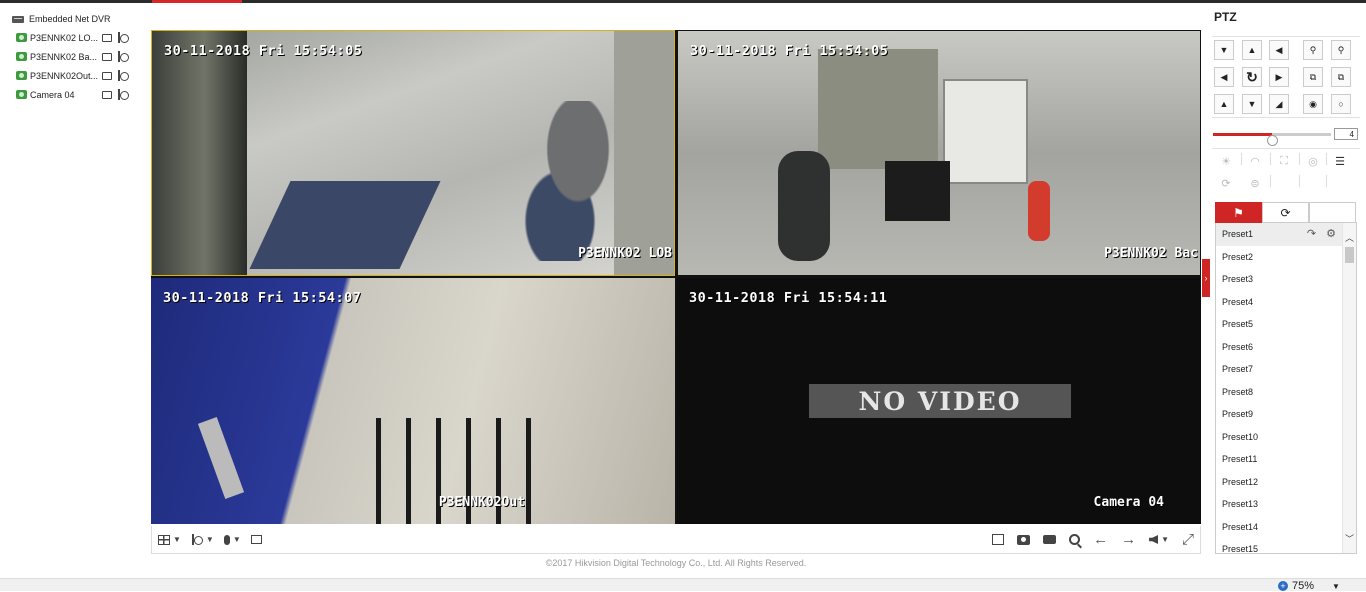 This screenshot has height=592, width=1366. I want to click on zoom-indicator: + 75% ▼, so click(1309, 586).